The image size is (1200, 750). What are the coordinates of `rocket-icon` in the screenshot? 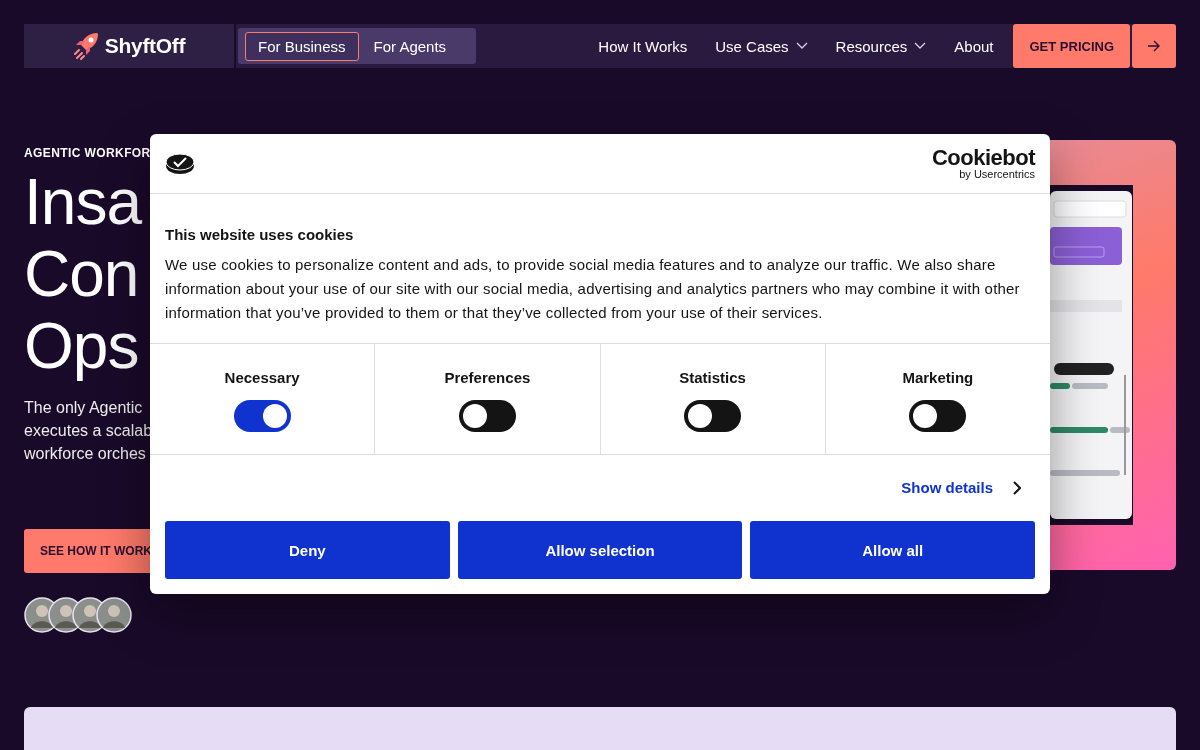 It's located at (85, 46).